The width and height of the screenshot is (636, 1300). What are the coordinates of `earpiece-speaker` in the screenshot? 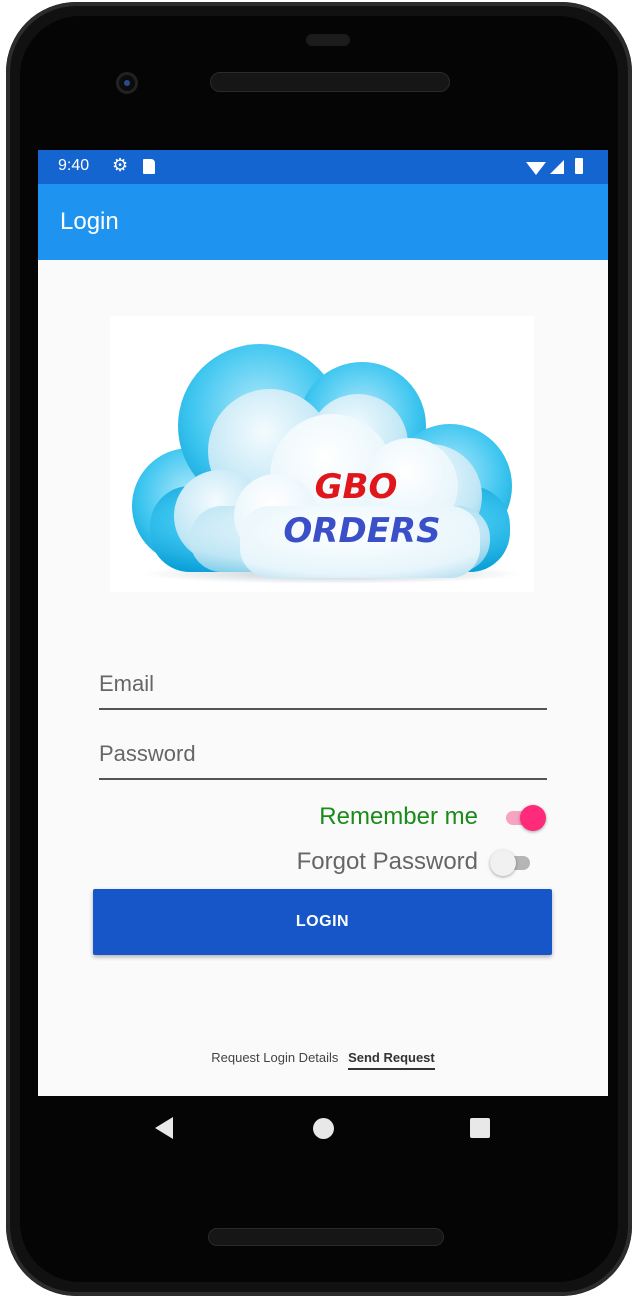 It's located at (330, 82).